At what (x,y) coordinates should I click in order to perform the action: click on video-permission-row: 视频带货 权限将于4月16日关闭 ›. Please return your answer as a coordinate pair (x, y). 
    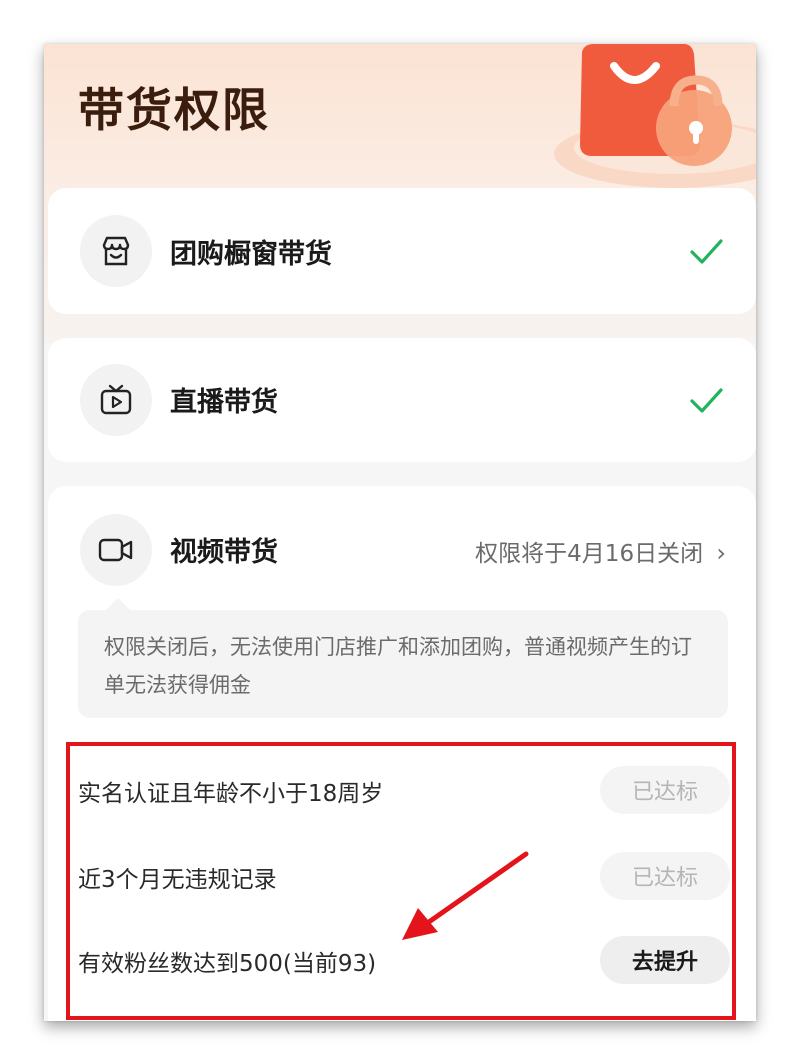
    Looking at the image, I should click on (402, 549).